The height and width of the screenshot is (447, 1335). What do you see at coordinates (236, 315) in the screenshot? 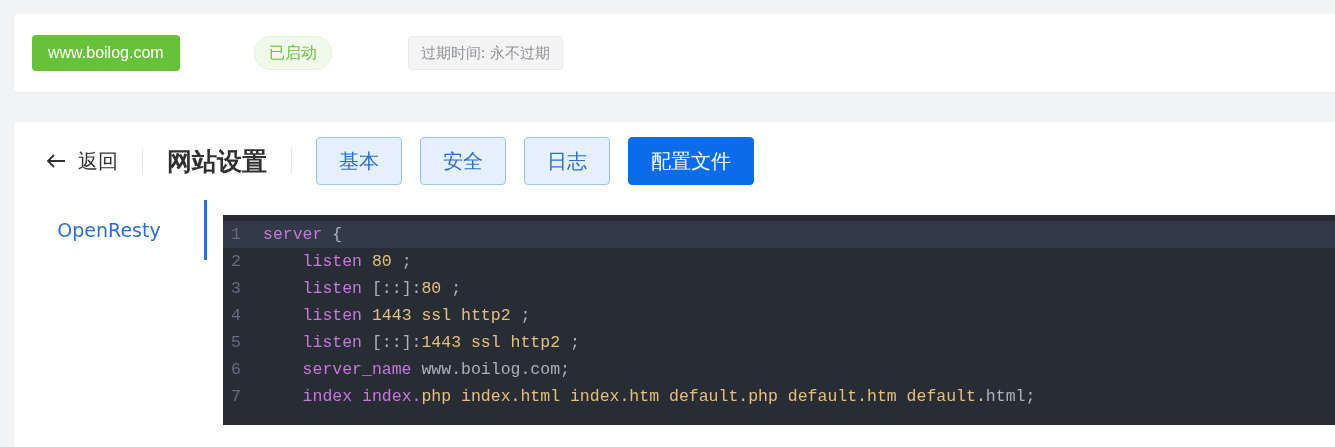
I see `line-number: 4` at bounding box center [236, 315].